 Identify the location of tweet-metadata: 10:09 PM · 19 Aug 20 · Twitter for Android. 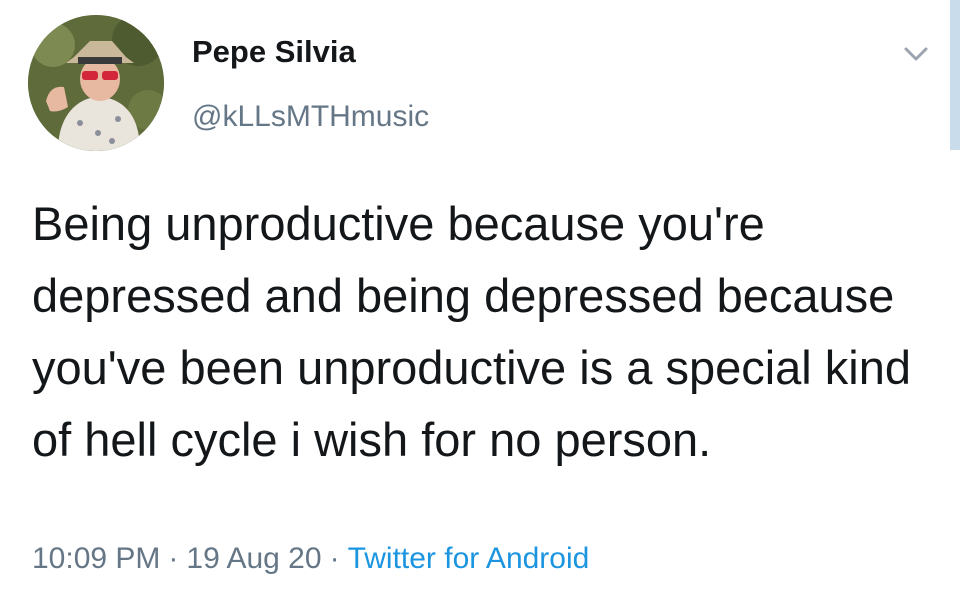
(310, 559).